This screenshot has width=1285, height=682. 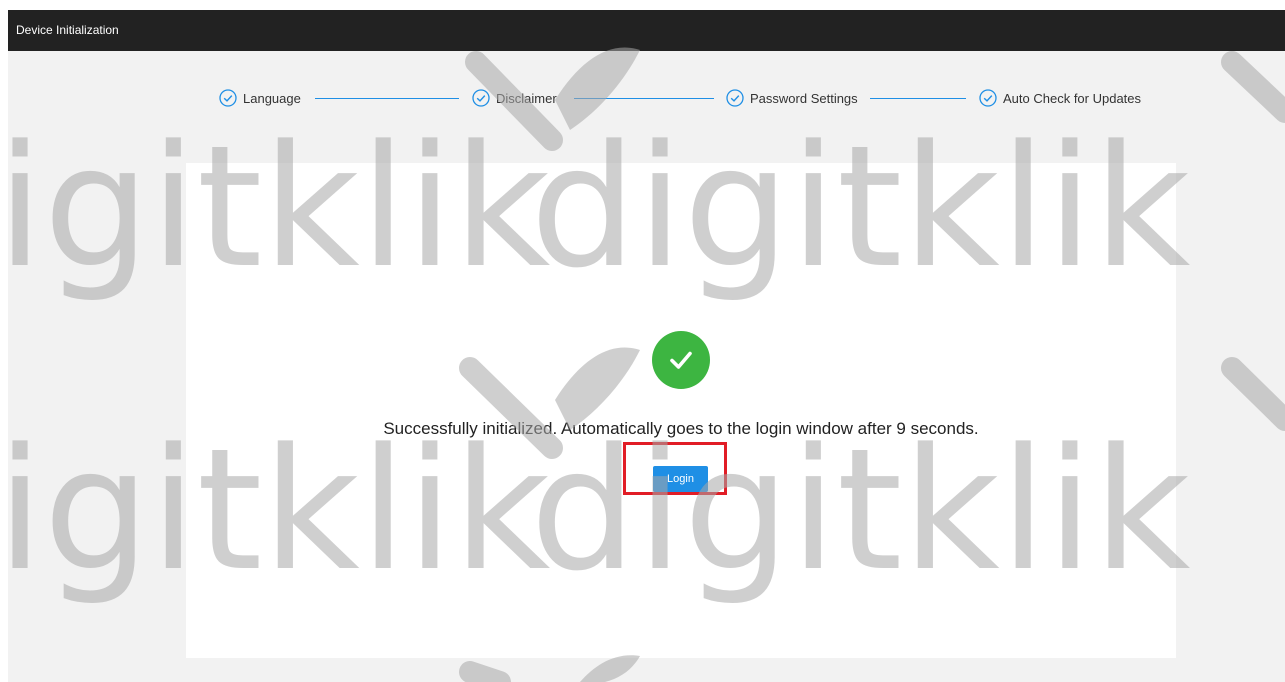 I want to click on step-auto-check-updates: Auto Check for Updates, so click(x=1060, y=98).